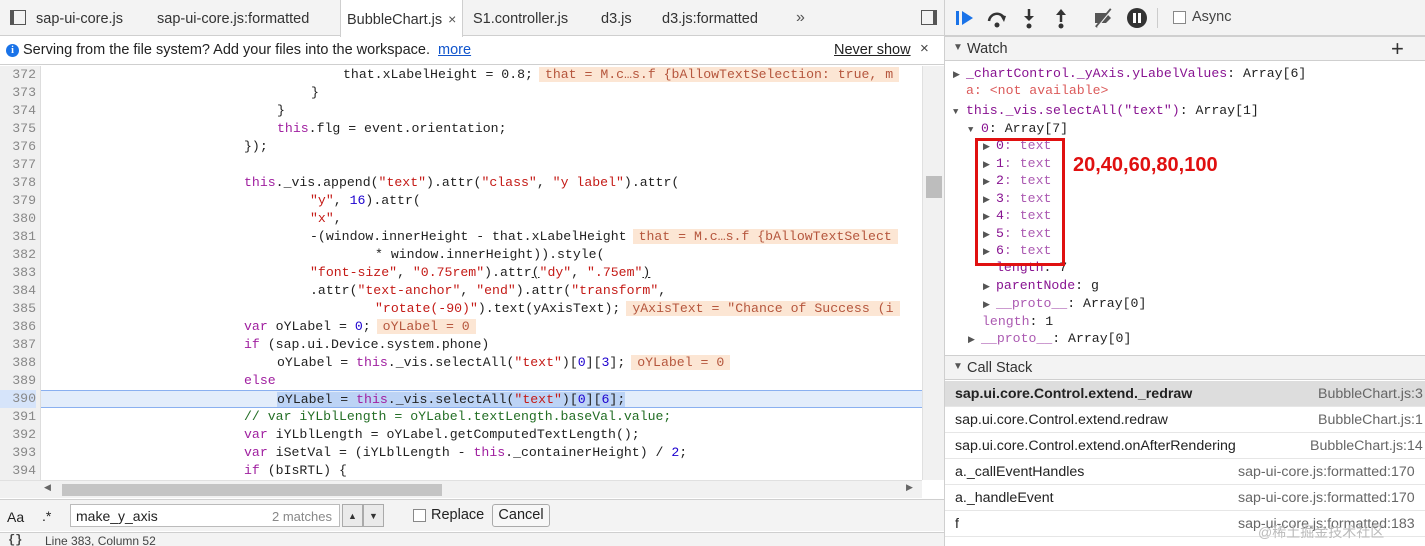 Image resolution: width=1425 pixels, height=546 pixels. Describe the element at coordinates (1061, 18) in the screenshot. I see `step-out-icon` at that location.